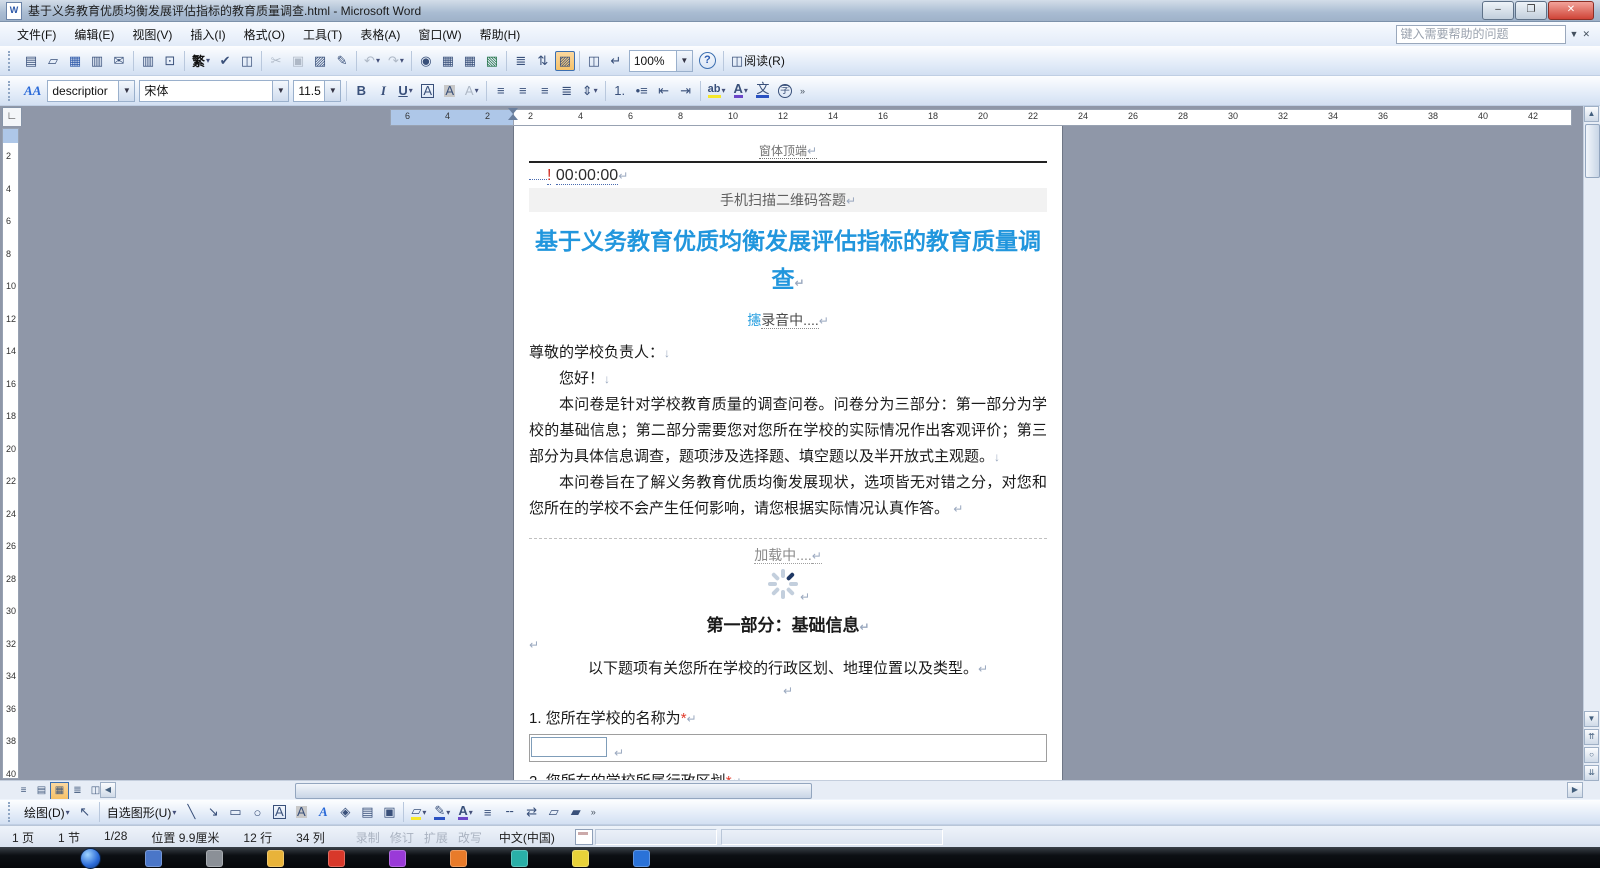  I want to click on scroll-left-icon: ◀, so click(108, 790).